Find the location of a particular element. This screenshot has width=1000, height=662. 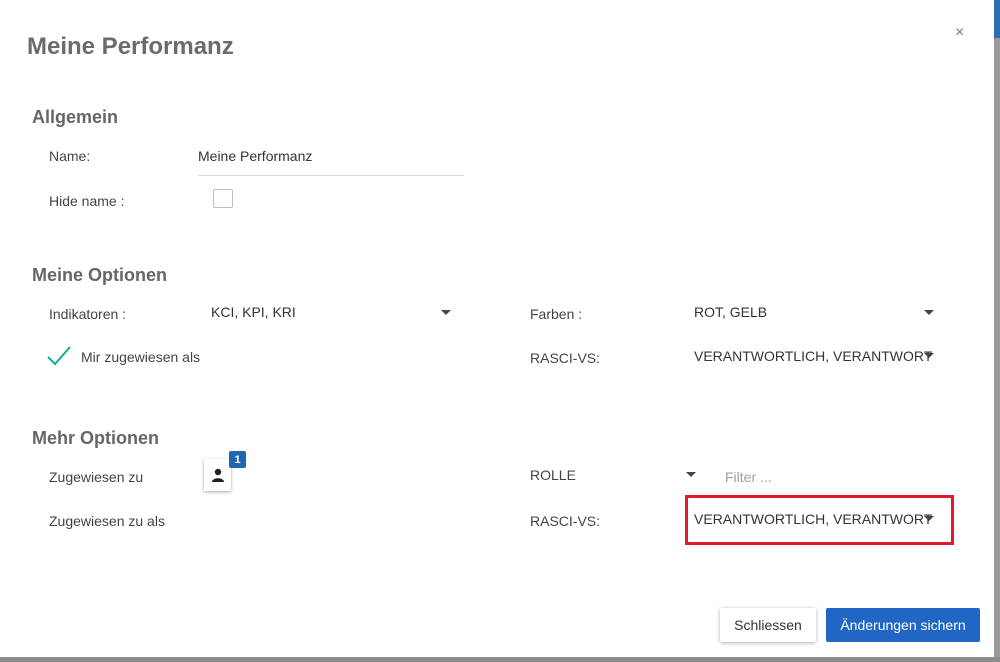

assigned-as-label: Zugewiesen zu als is located at coordinates (107, 521).